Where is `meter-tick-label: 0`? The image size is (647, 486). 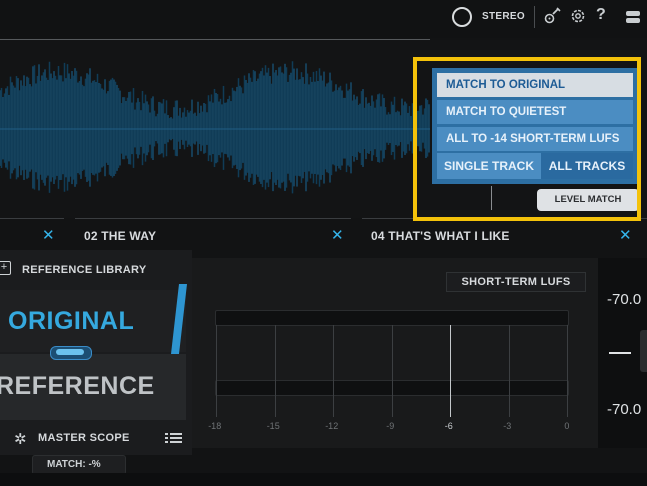 meter-tick-label: 0 is located at coordinates (567, 426).